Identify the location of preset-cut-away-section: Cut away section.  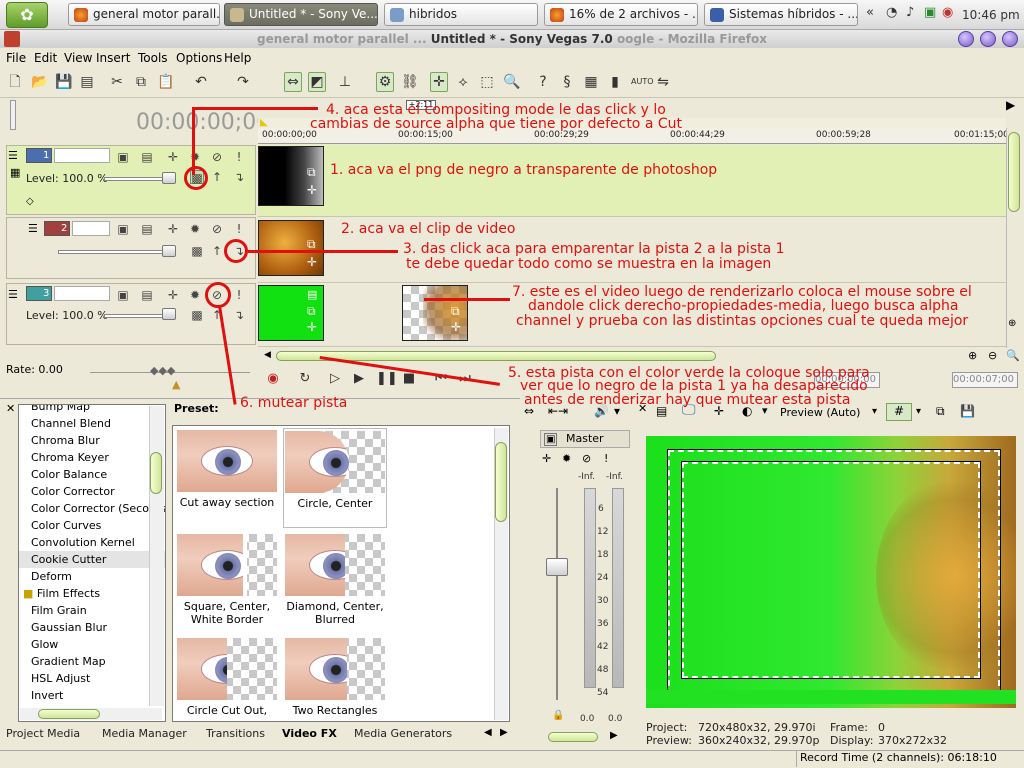
(227, 478).